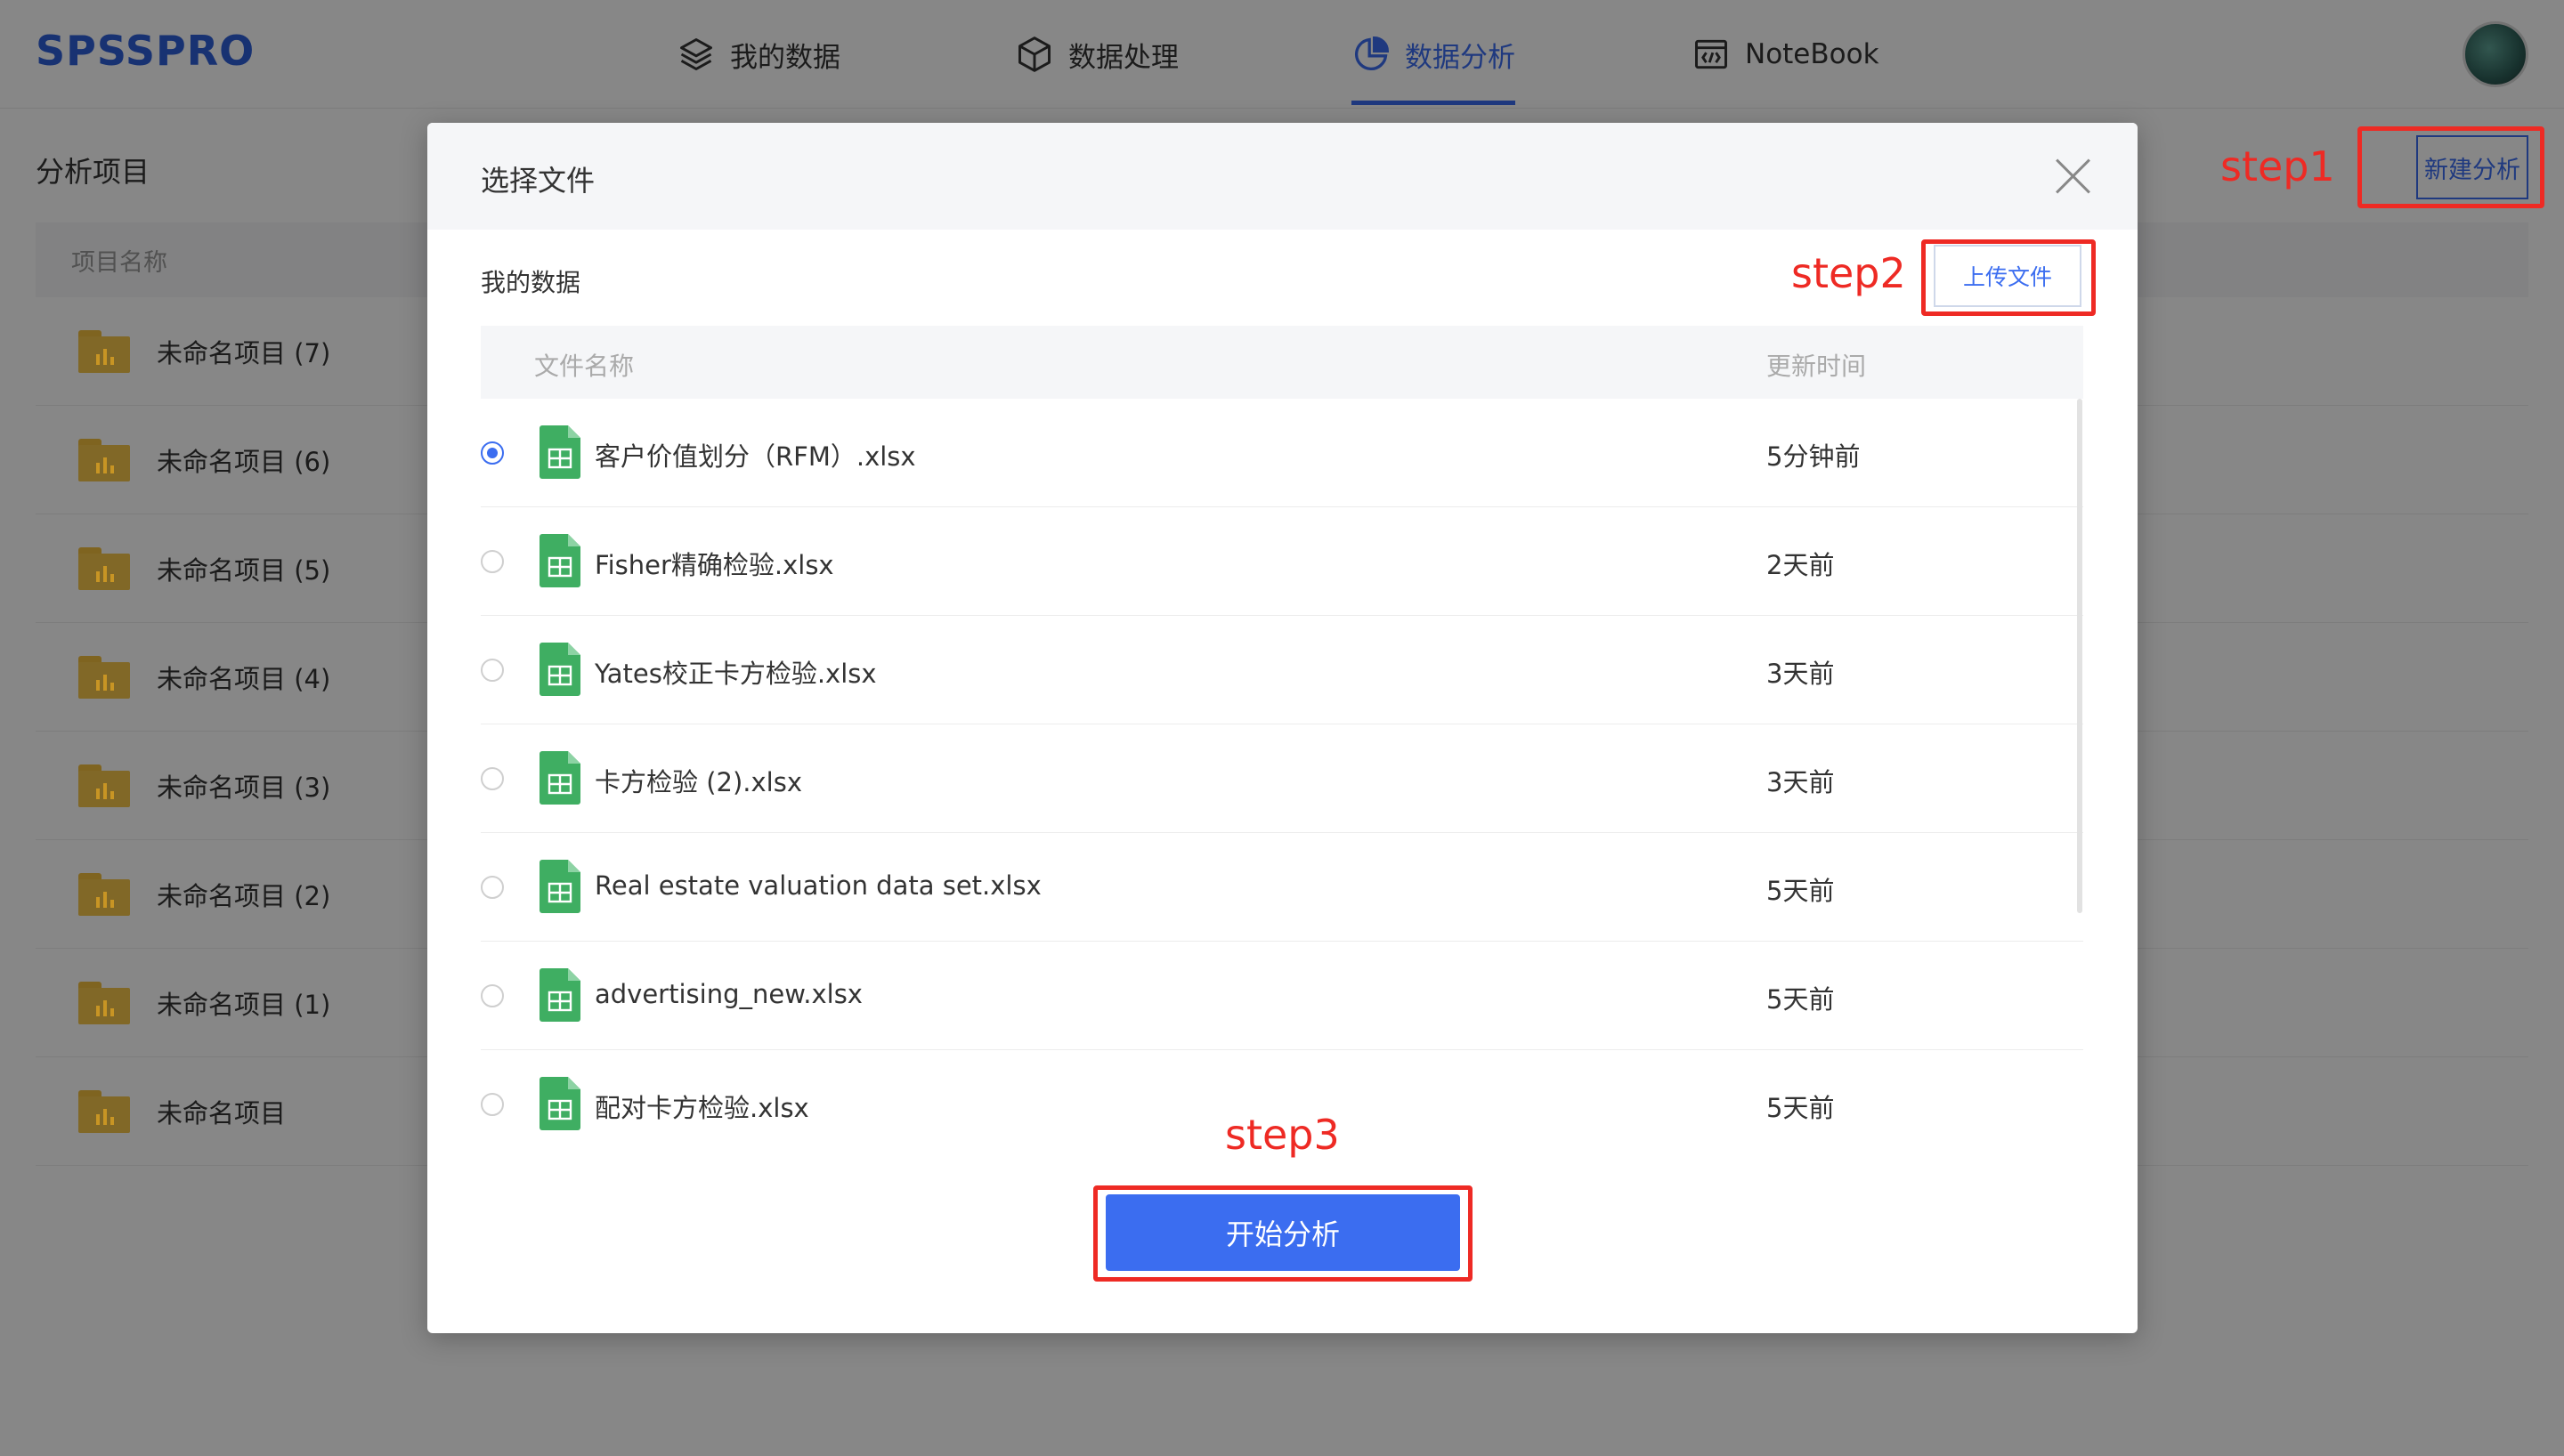  Describe the element at coordinates (699, 782) in the screenshot. I see `file-name: 卡方检验 (2).xlsx` at that location.